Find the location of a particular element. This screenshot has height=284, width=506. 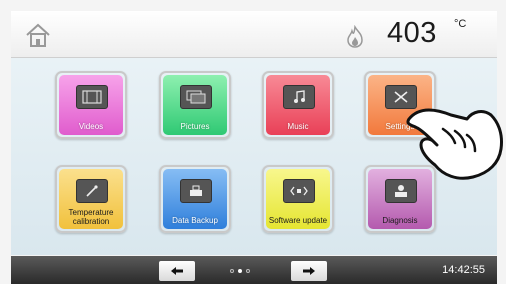

tile-music: Music is located at coordinates (298, 105).